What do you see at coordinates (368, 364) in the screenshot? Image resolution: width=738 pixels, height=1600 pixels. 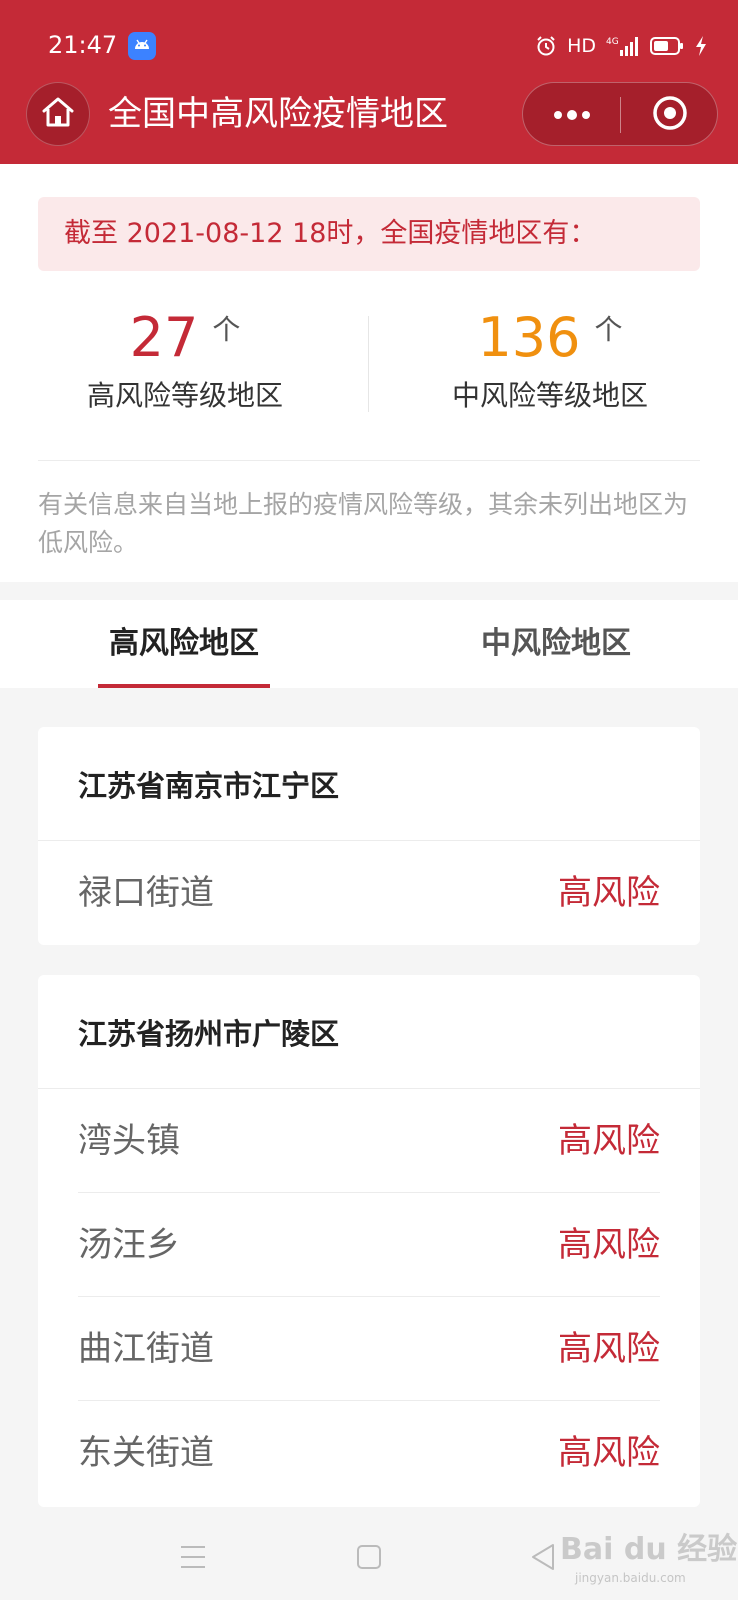 I see `stat-divider` at bounding box center [368, 364].